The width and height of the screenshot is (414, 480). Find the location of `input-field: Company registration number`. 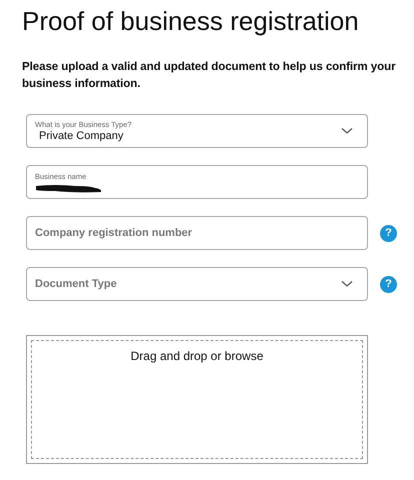

input-field: Company registration number is located at coordinates (197, 233).